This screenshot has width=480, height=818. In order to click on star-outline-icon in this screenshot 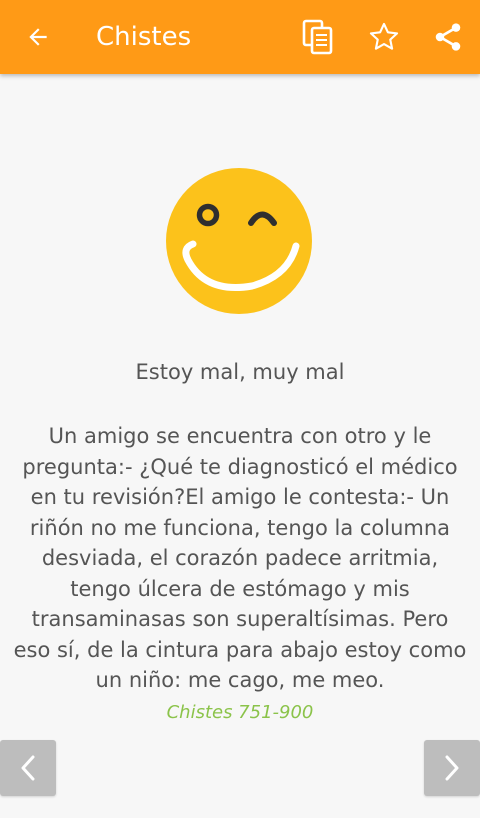, I will do `click(384, 36)`.